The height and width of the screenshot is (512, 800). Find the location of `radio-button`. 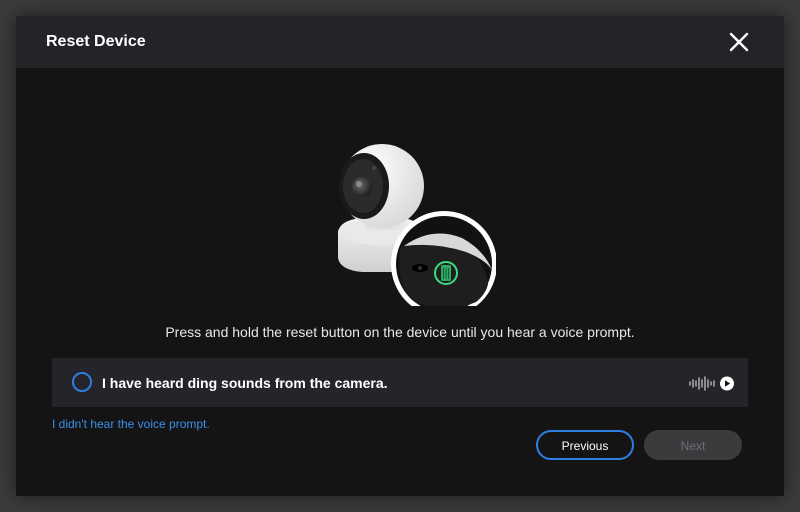

radio-button is located at coordinates (82, 382).